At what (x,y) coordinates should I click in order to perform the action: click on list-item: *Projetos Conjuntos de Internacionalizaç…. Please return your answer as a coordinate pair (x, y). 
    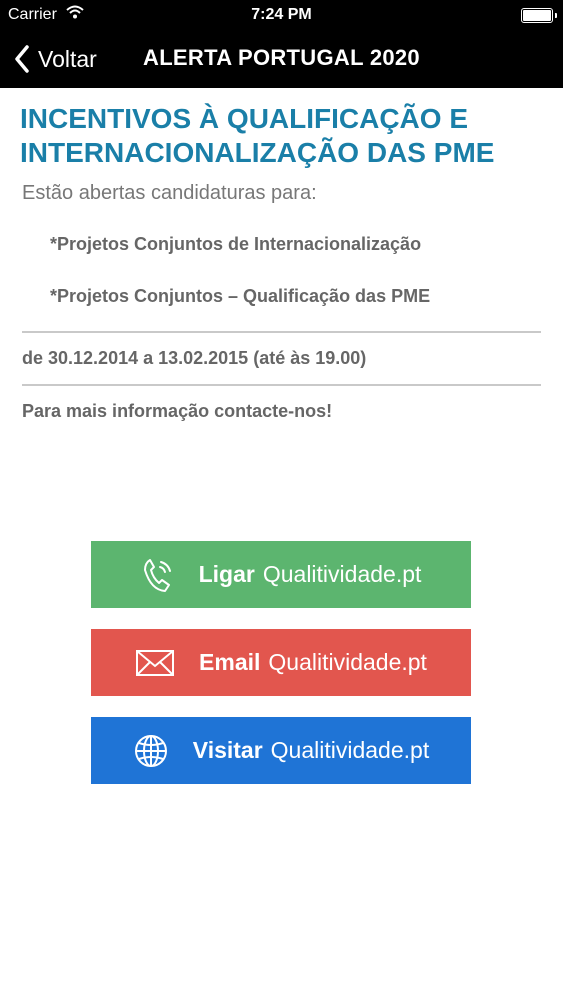
    Looking at the image, I should click on (236, 244).